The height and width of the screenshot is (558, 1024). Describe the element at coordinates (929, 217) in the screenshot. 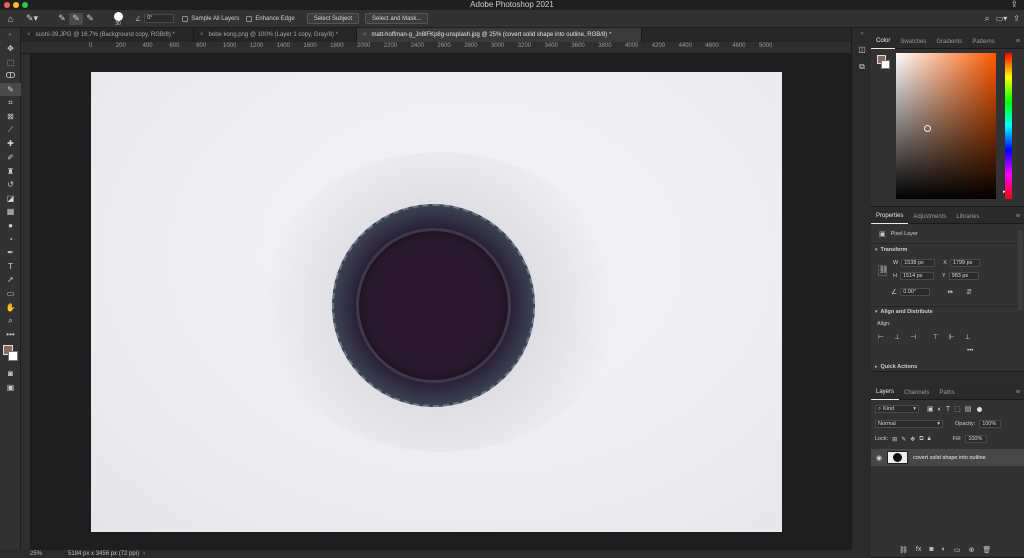

I see `tab-adjustments: Adjustments` at that location.